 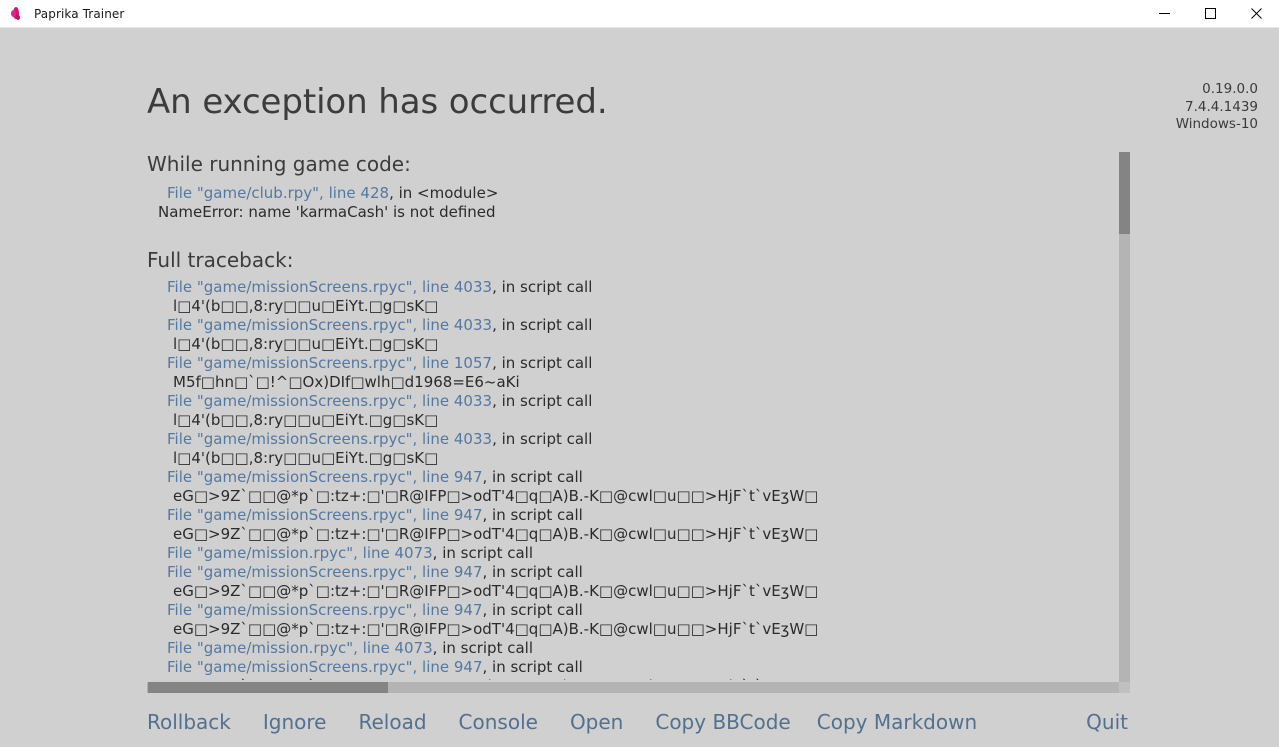 I want to click on scrollbar-corner, so click(x=1124, y=687).